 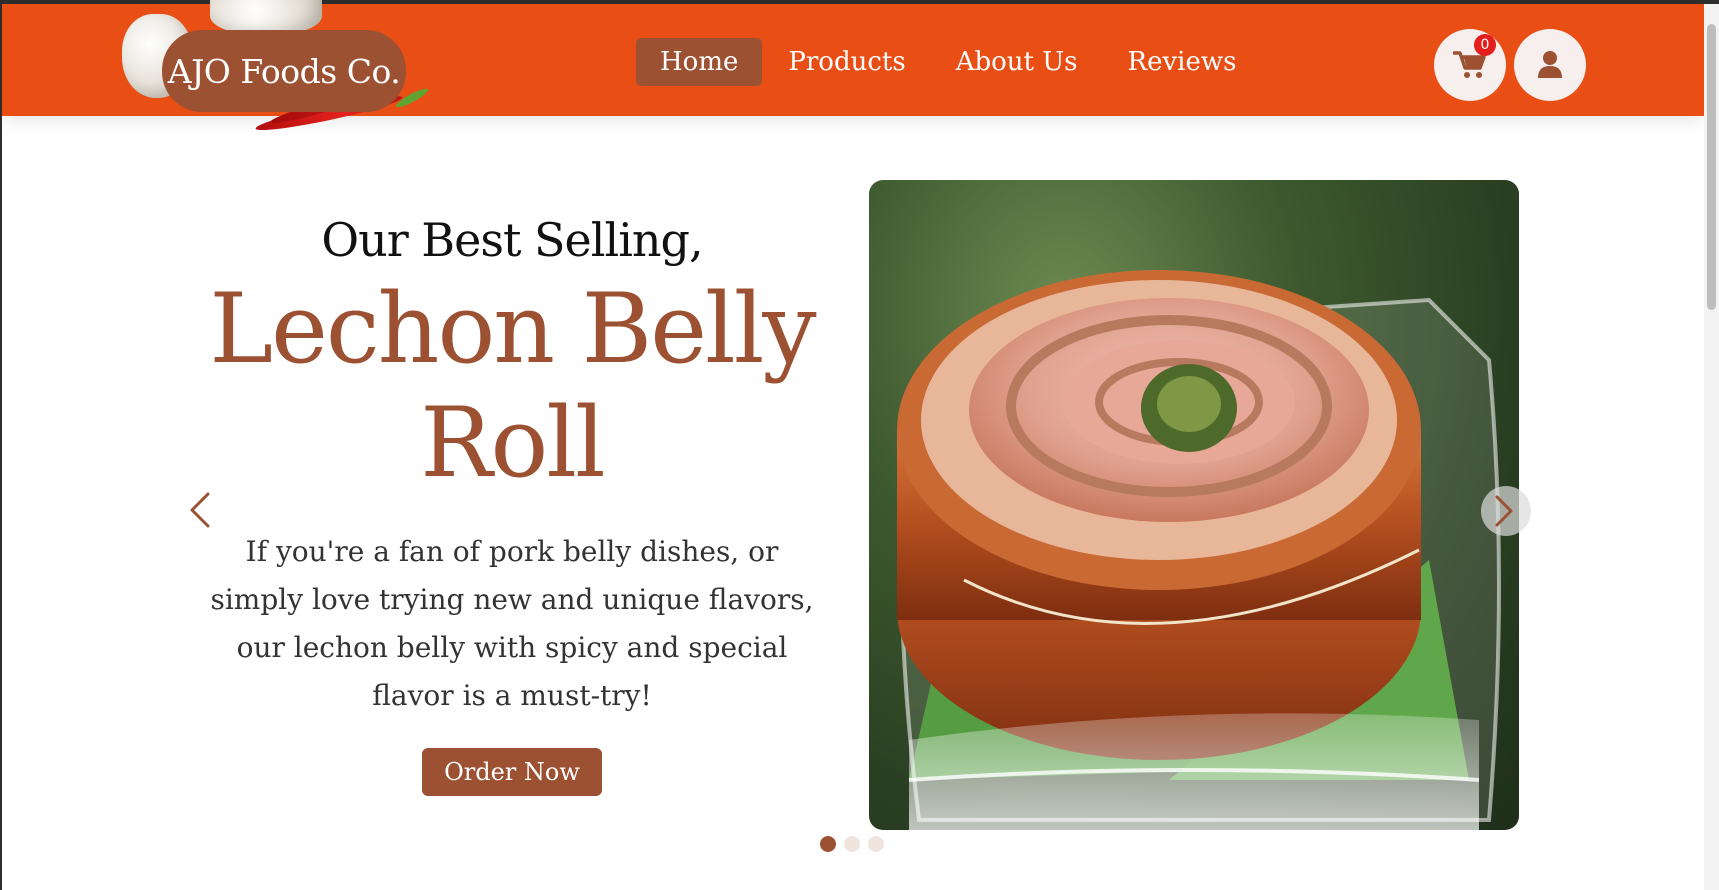 I want to click on order-now-button: Order Now, so click(x=512, y=772).